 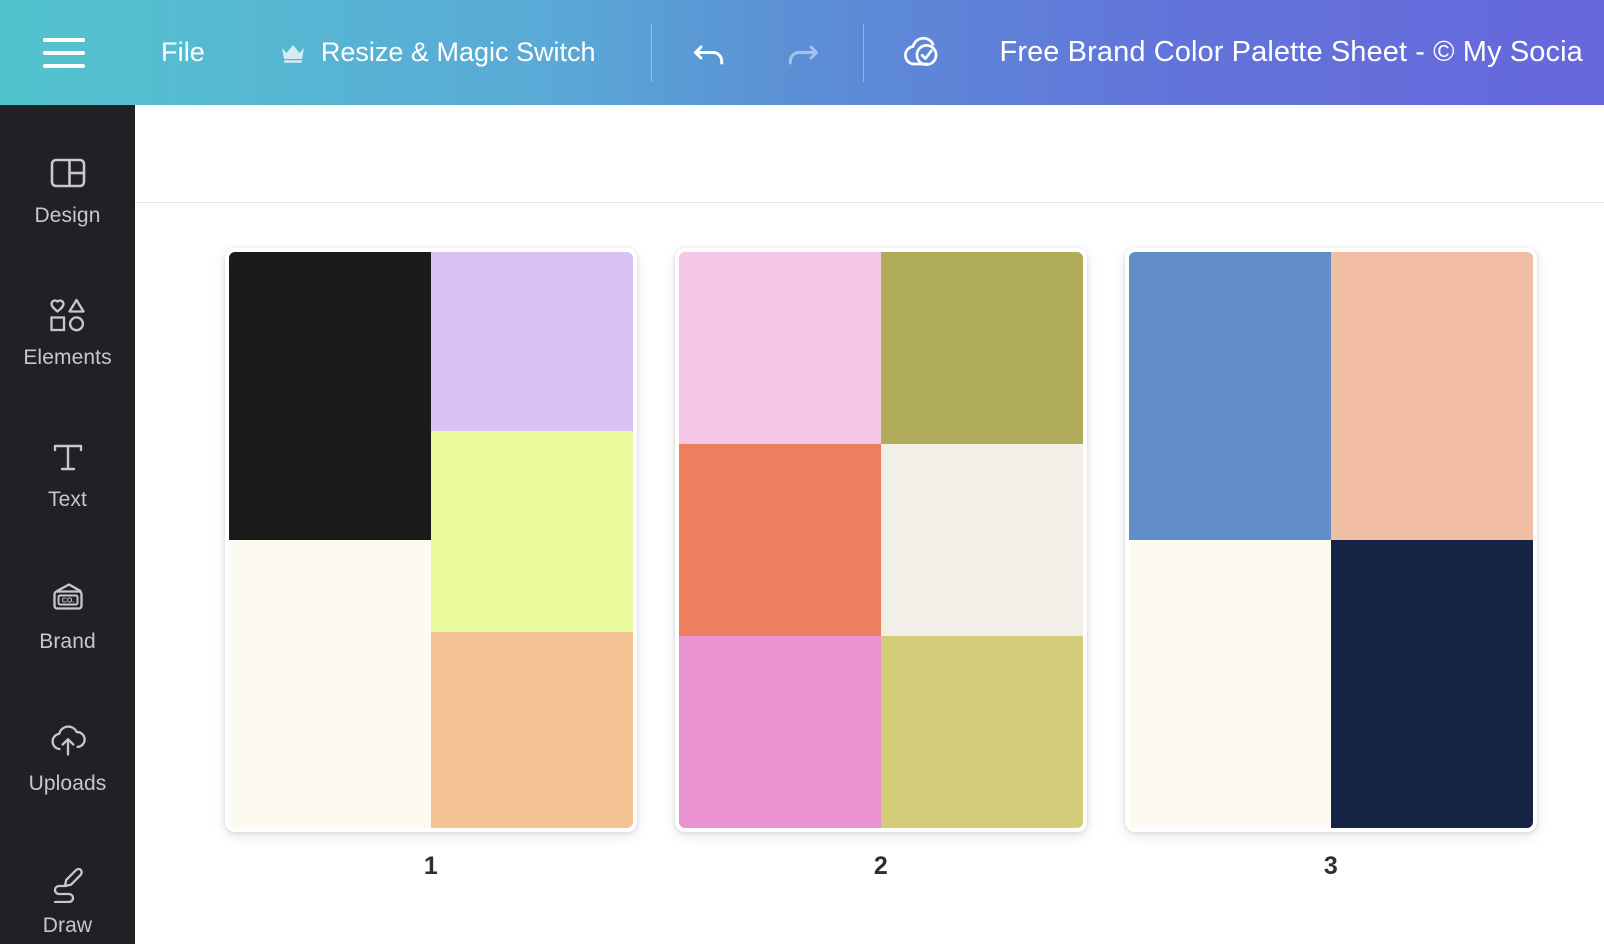 What do you see at coordinates (869, 154) in the screenshot?
I see `canvas-toolbar-strip` at bounding box center [869, 154].